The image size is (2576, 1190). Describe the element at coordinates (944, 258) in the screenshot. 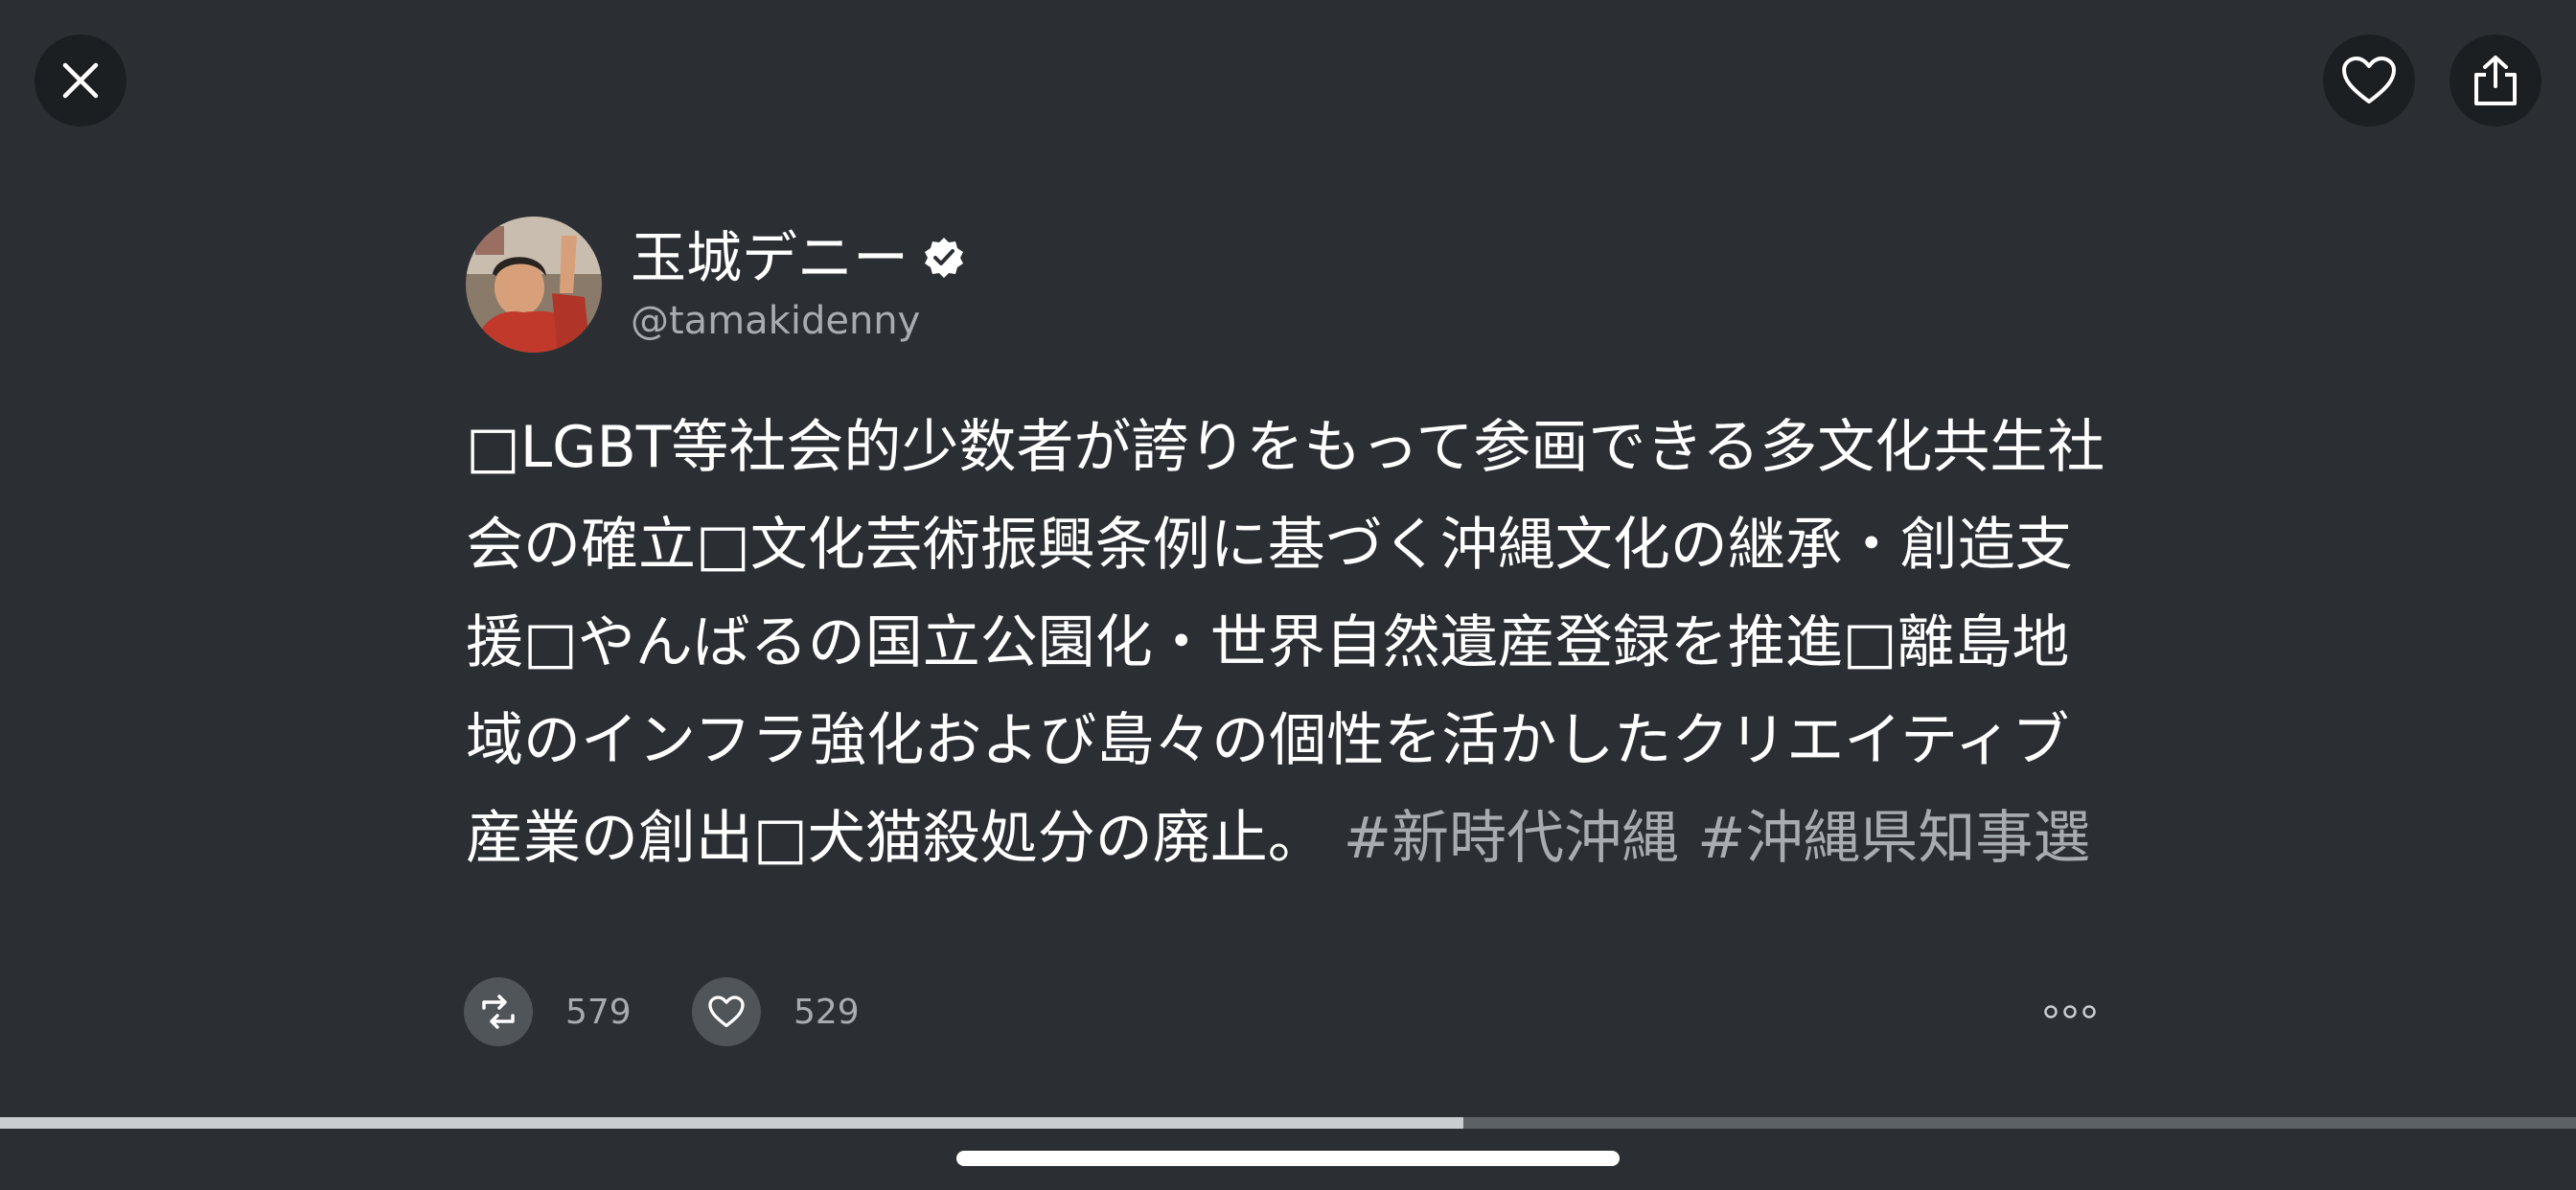

I see `verified-badge-icon` at that location.